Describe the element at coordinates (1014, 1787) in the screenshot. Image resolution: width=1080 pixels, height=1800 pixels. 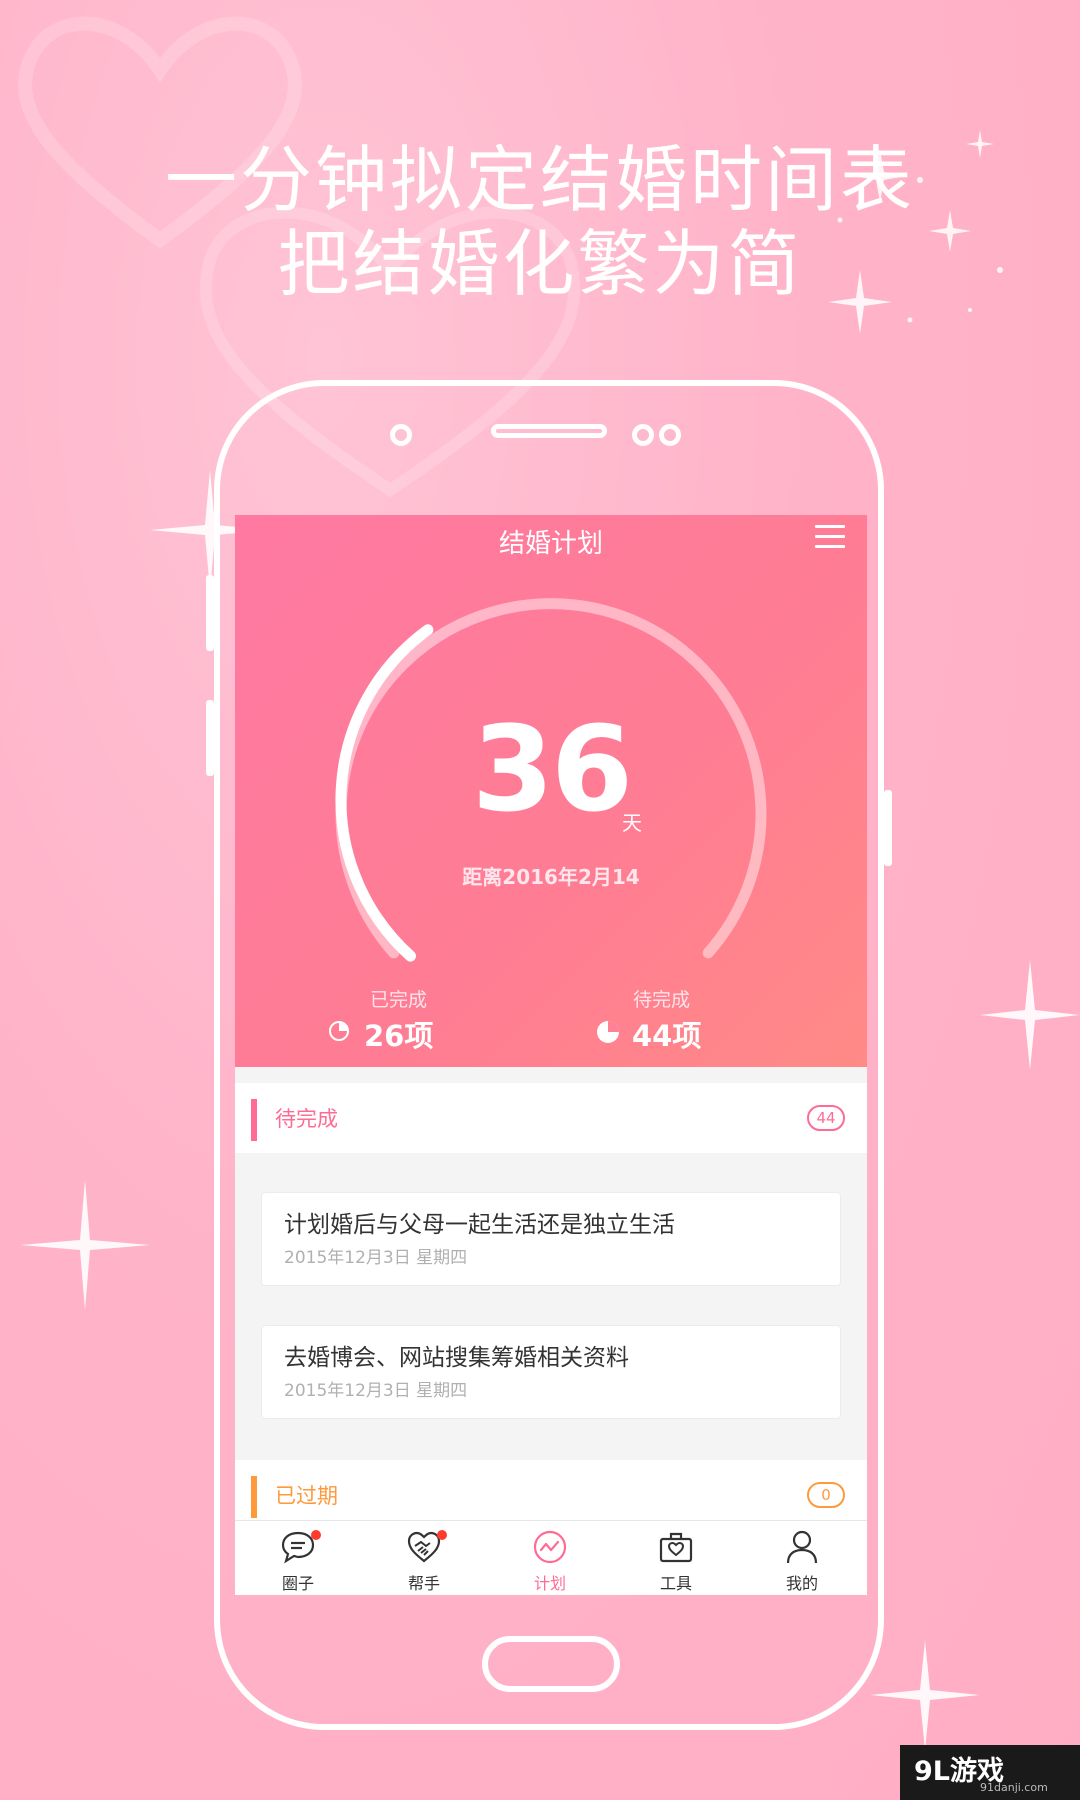
I see `watermark-url: 91danji.com` at that location.